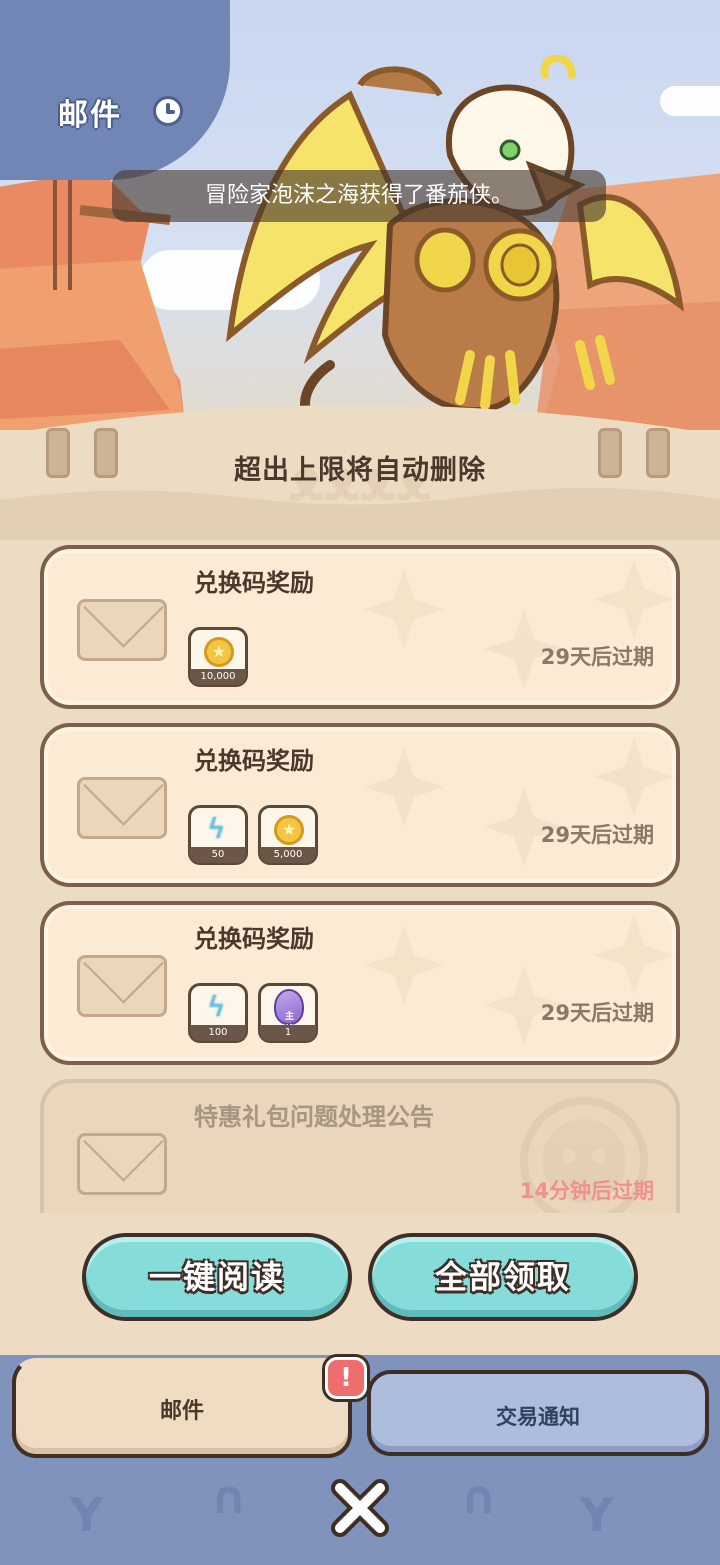 Image resolution: width=720 pixels, height=1565 pixels. What do you see at coordinates (218, 855) in the screenshot?
I see `reward-quantity: 50` at bounding box center [218, 855].